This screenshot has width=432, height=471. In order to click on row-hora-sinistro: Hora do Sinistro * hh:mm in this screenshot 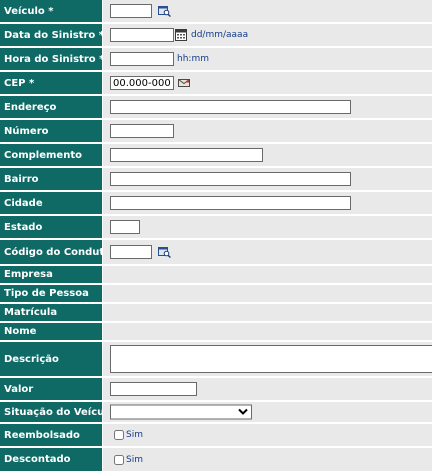, I will do `click(216, 59)`.